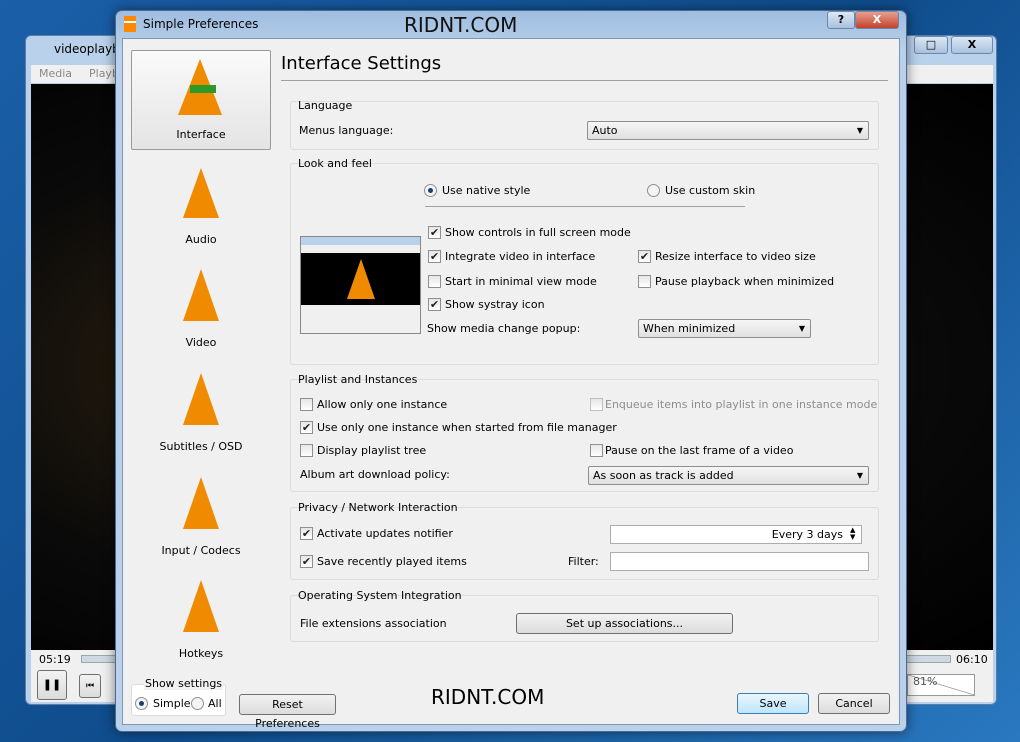 This screenshot has height=742, width=1020. What do you see at coordinates (197, 703) in the screenshot?
I see `all-radio` at bounding box center [197, 703].